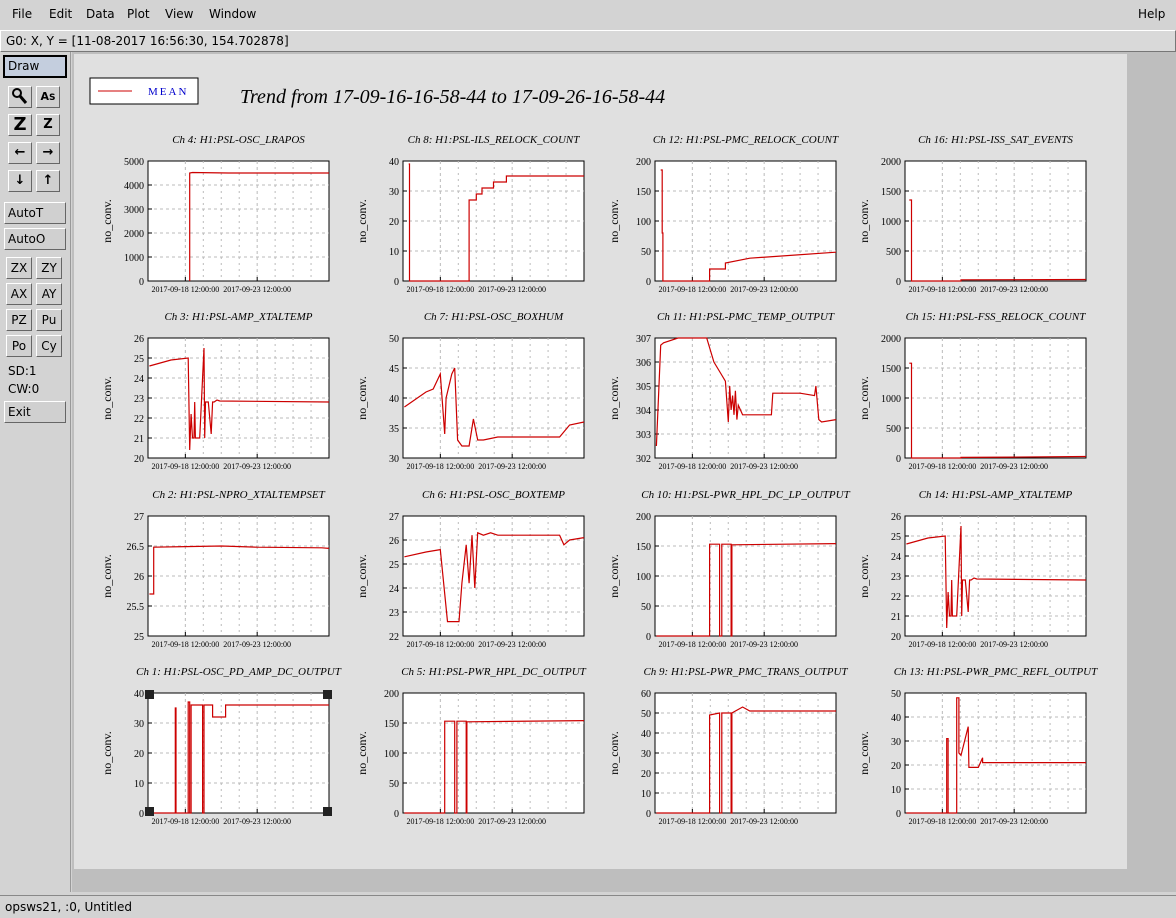  I want to click on text-size-icon: AS, so click(48, 97).